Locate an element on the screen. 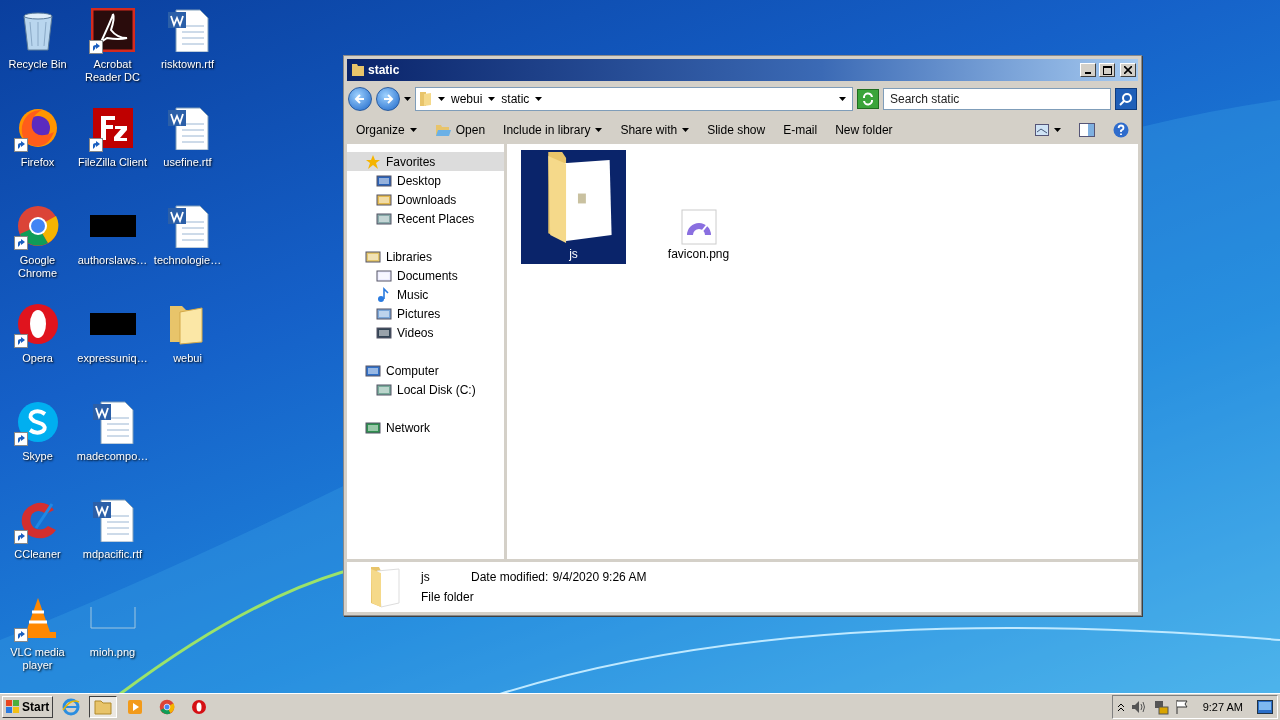 The width and height of the screenshot is (1280, 720). taskbar-app-button is located at coordinates (103, 707).